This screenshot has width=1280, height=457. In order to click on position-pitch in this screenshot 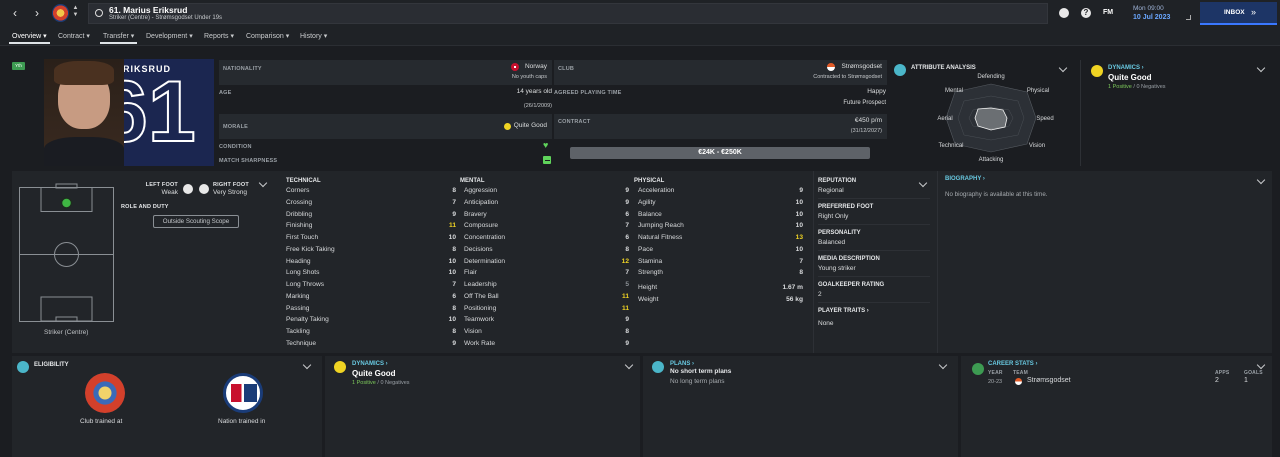, I will do `click(66, 252)`.